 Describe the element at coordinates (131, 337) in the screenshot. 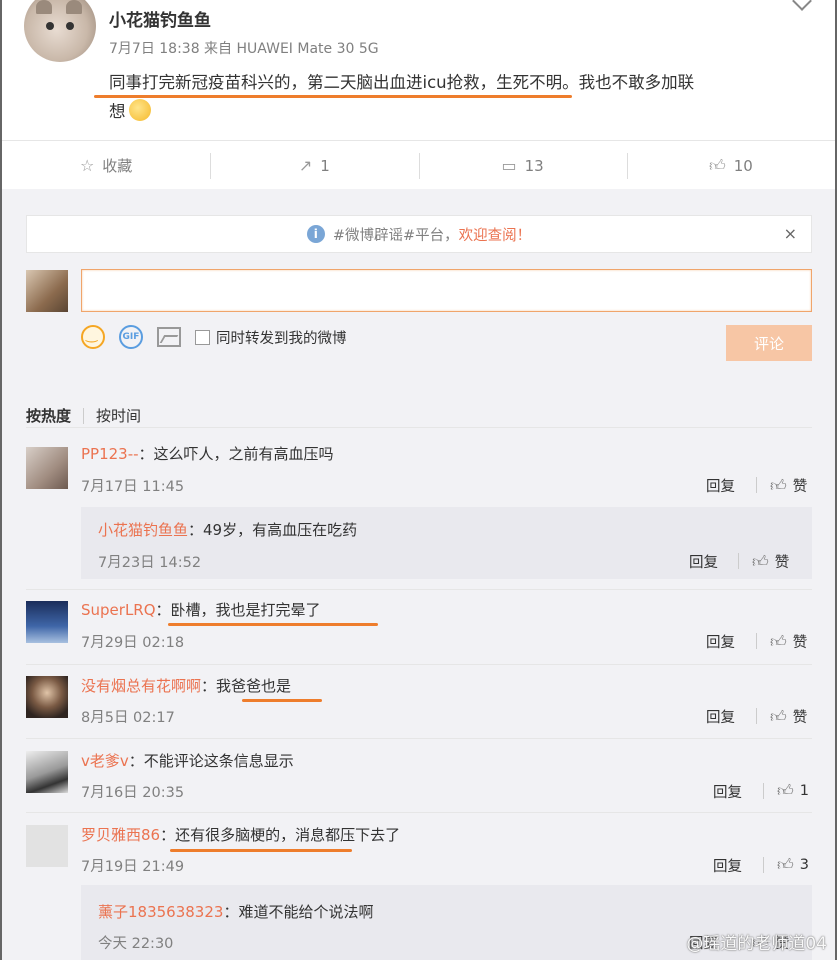

I see `gif-icon: GIF` at that location.